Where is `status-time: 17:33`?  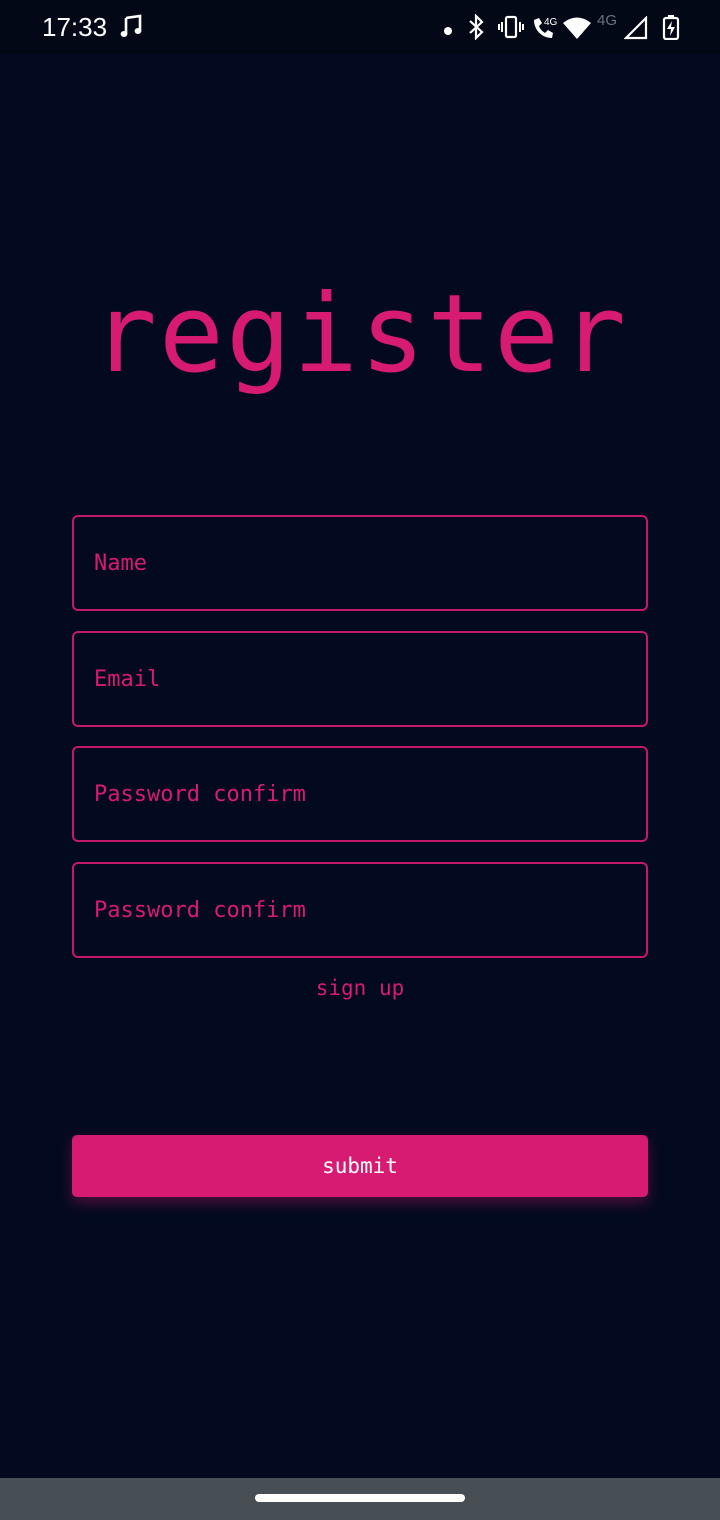 status-time: 17:33 is located at coordinates (75, 27).